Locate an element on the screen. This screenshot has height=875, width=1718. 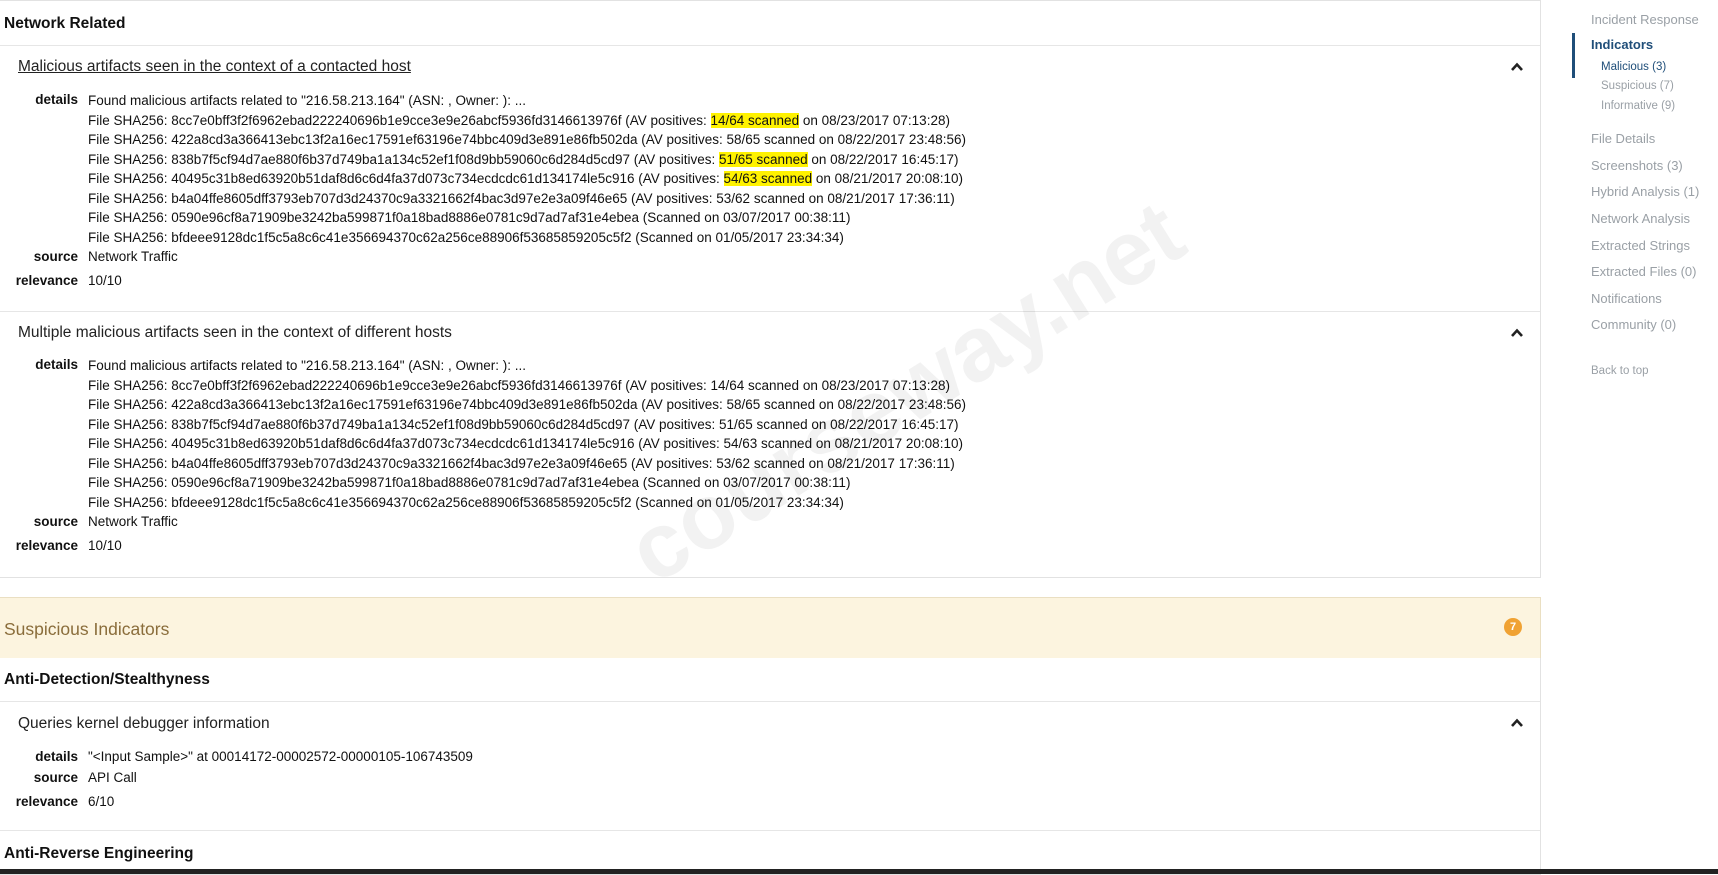
nav-indicators: Indicators is located at coordinates (1622, 44).